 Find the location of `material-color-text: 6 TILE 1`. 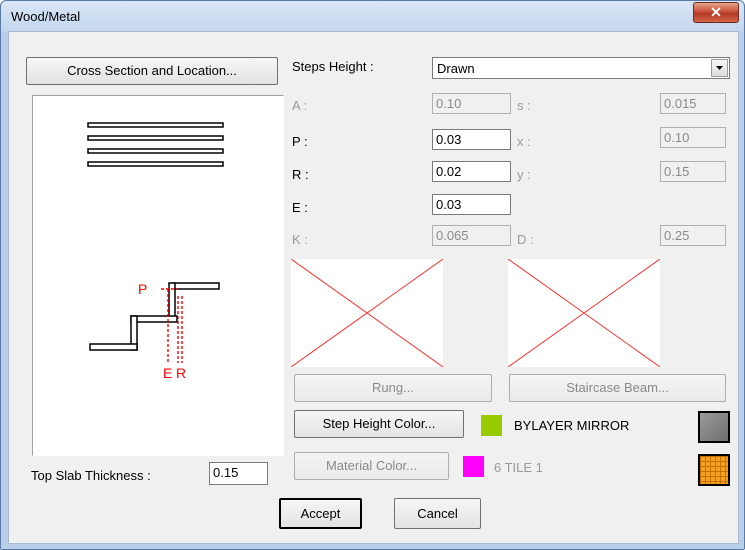

material-color-text: 6 TILE 1 is located at coordinates (518, 467).